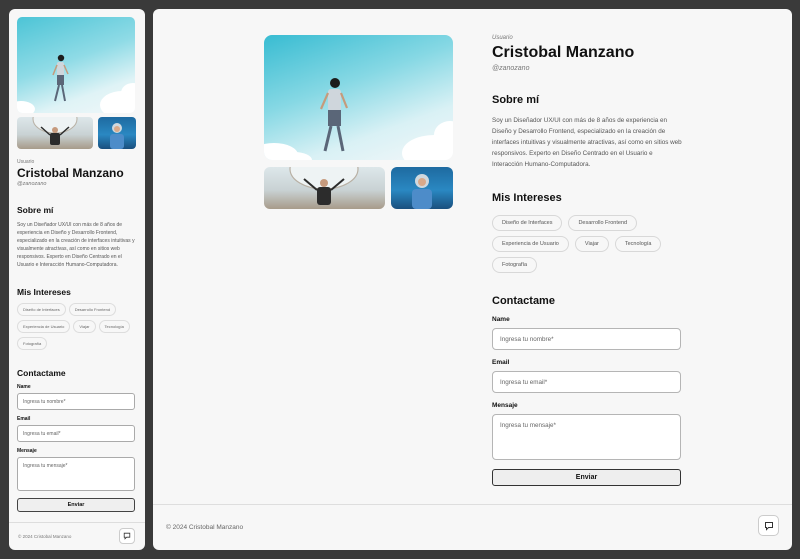 This screenshot has width=800, height=559. I want to click on thumbnail-row, so click(77, 126).